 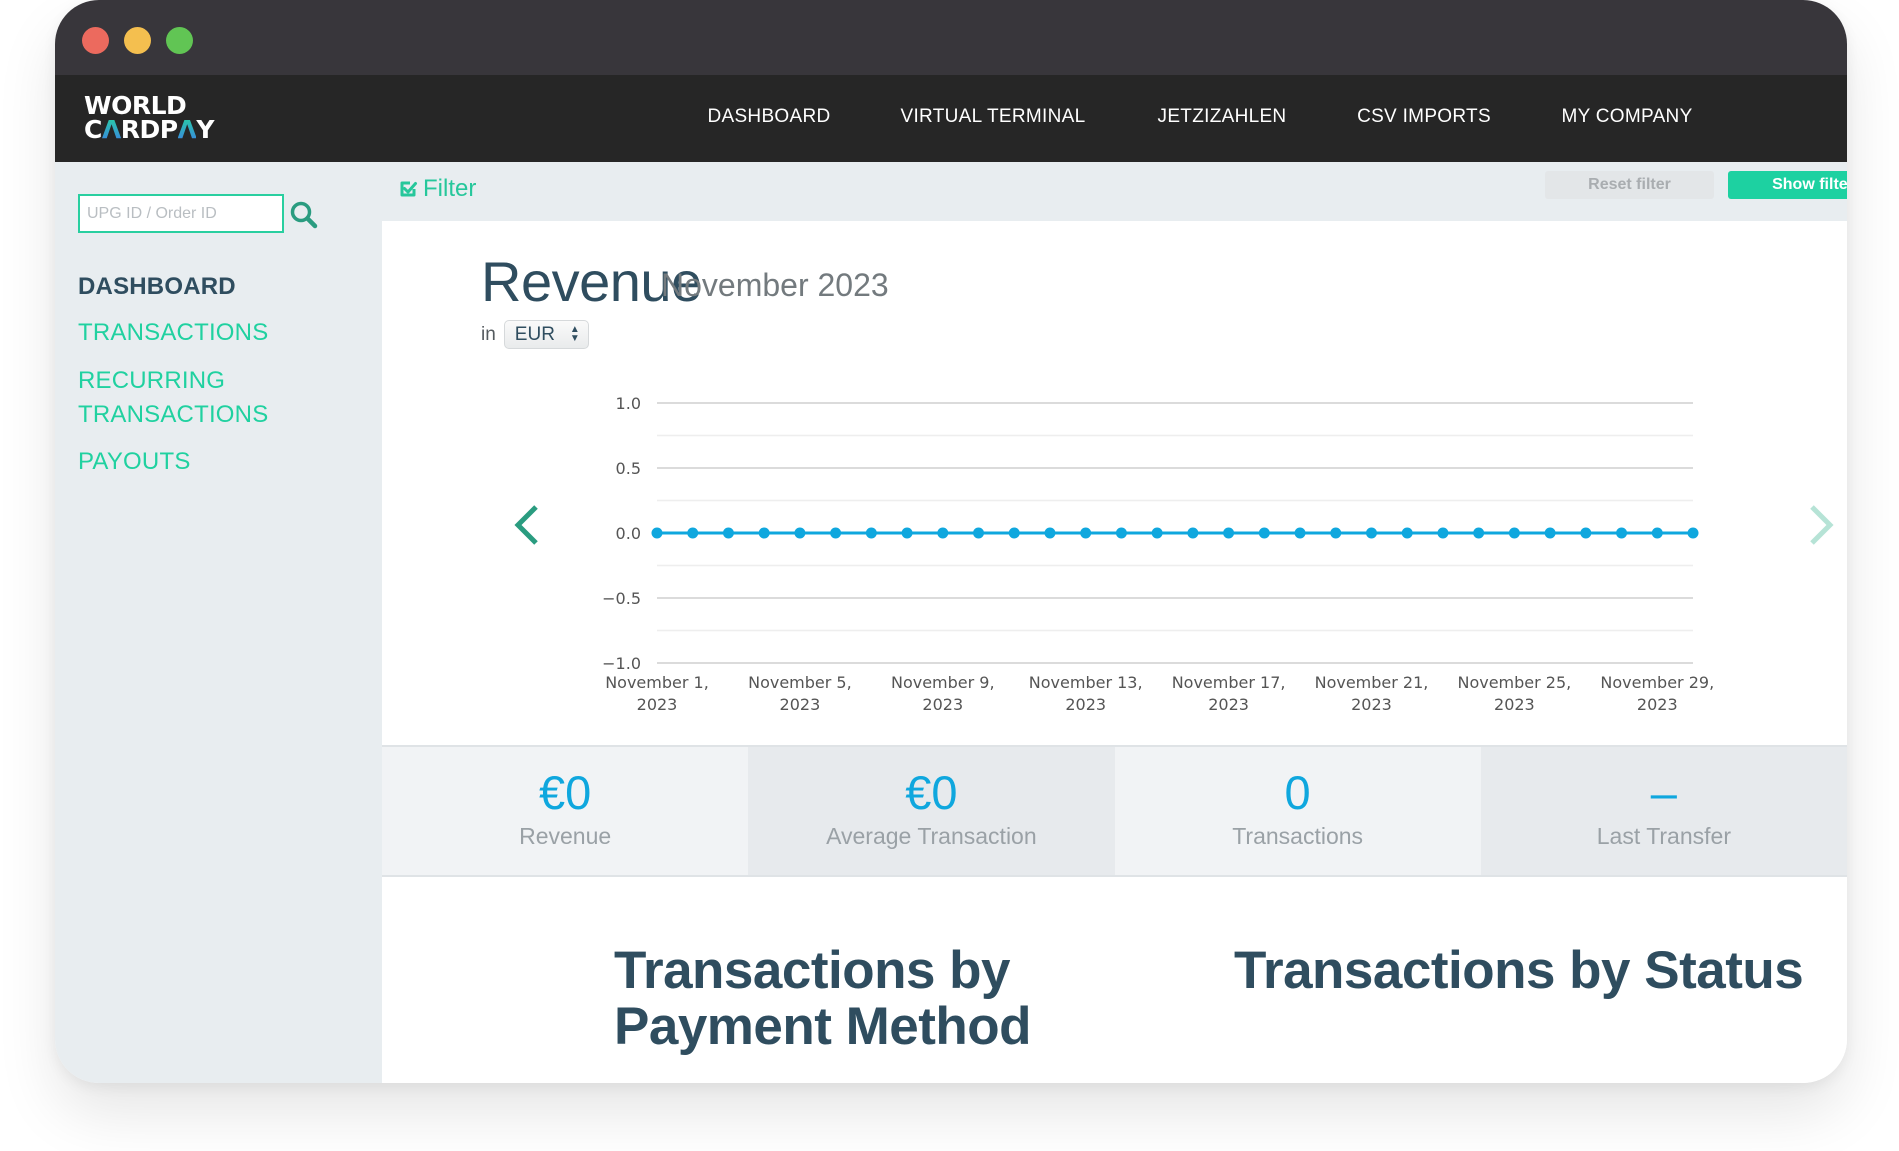 I want to click on brand-logo: WORLD CΛRDPΛY, so click(x=149, y=118).